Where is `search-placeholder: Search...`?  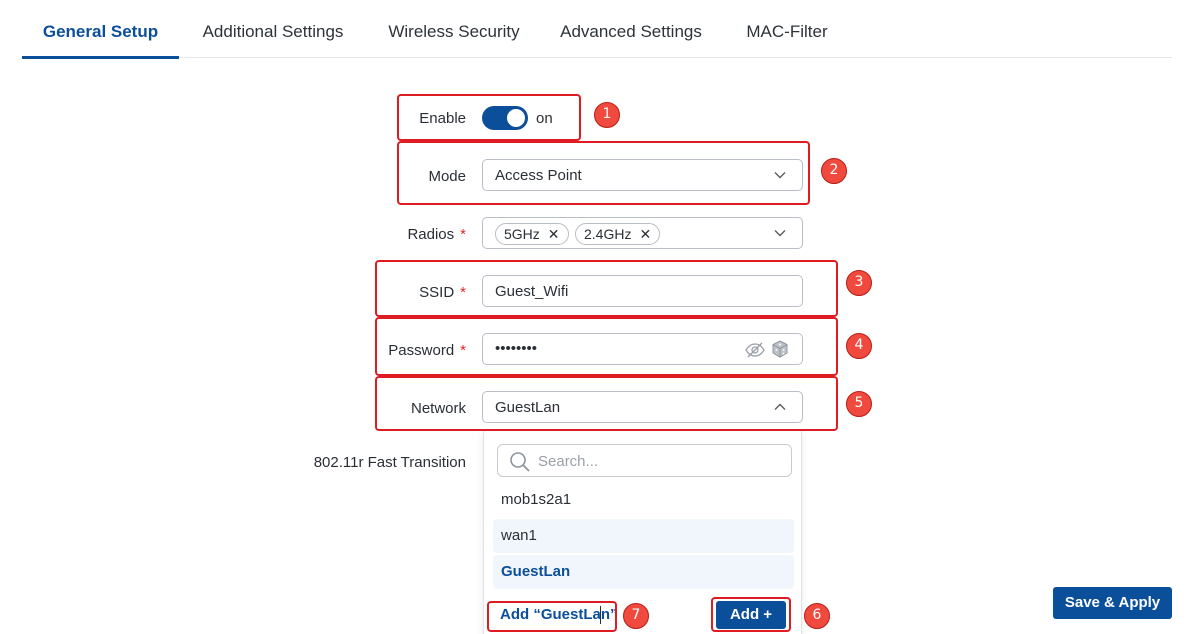 search-placeholder: Search... is located at coordinates (568, 461).